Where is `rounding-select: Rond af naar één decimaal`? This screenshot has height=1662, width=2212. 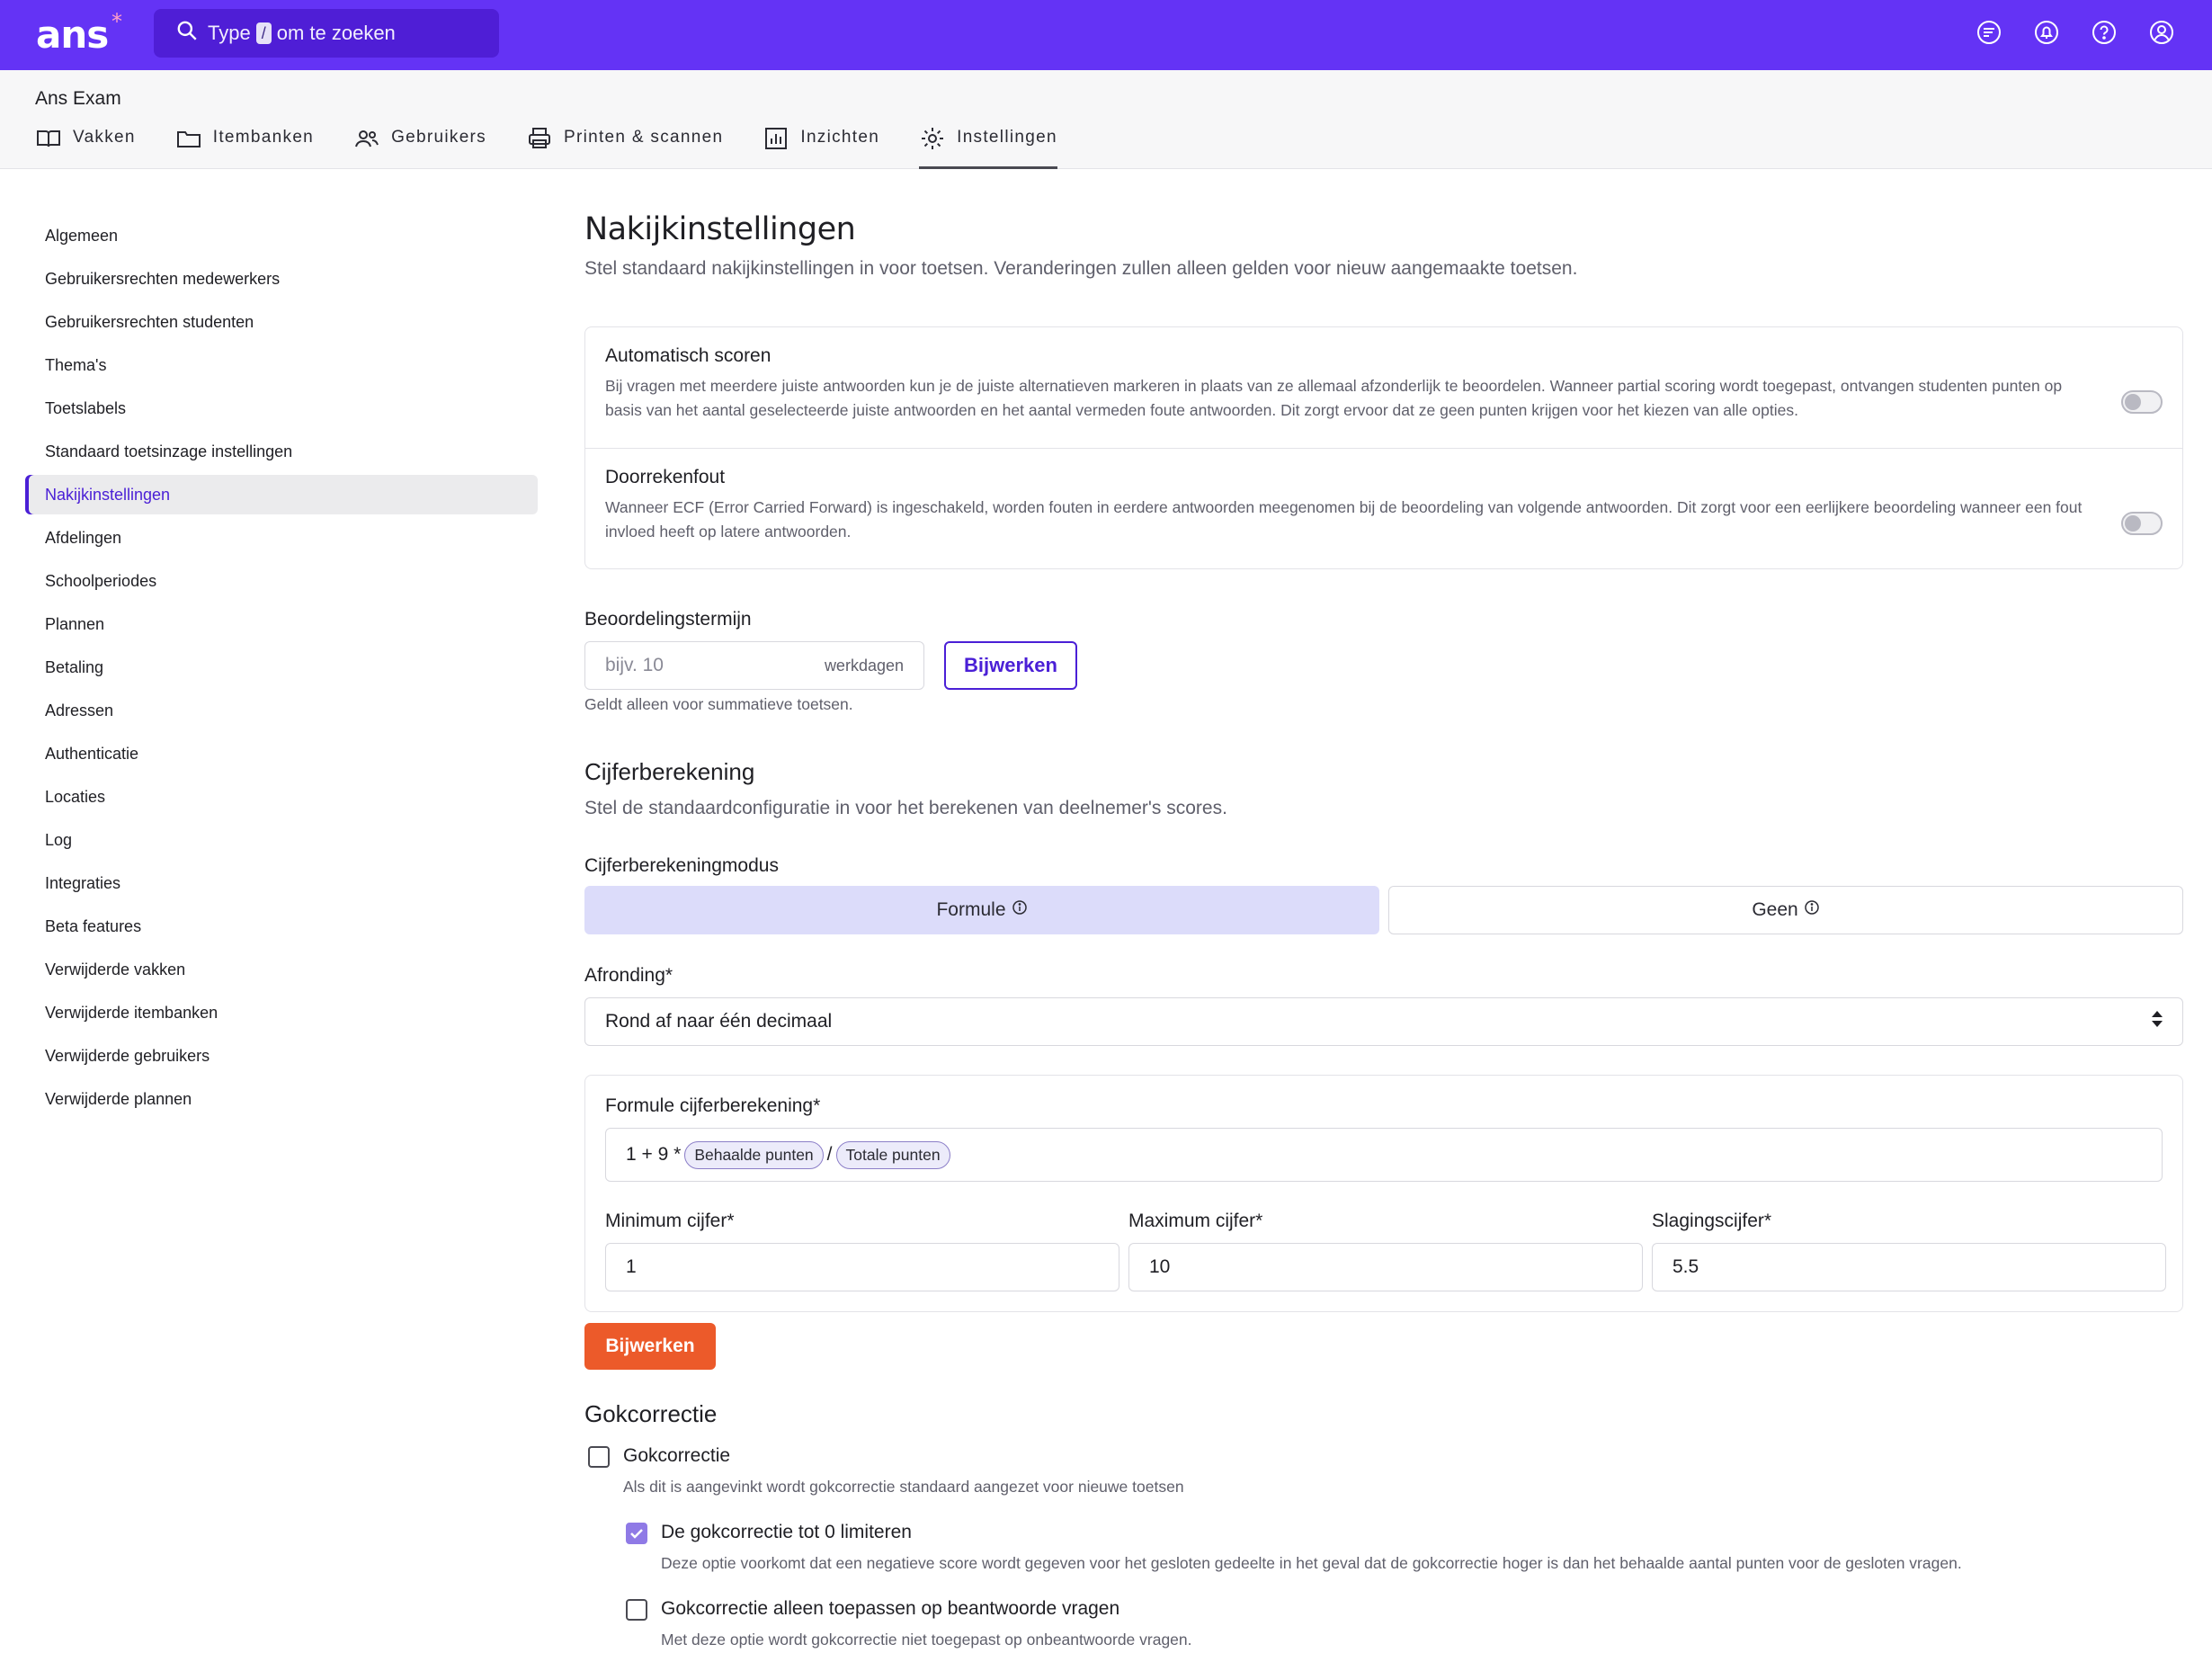 rounding-select: Rond af naar één decimaal is located at coordinates (1383, 1022).